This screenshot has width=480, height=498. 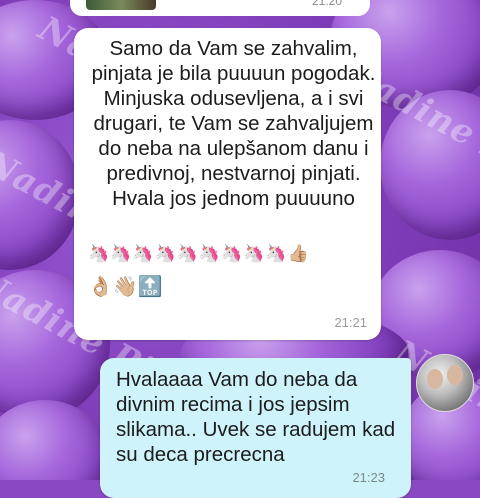 I want to click on message-timestamp: 21:21, so click(x=350, y=322).